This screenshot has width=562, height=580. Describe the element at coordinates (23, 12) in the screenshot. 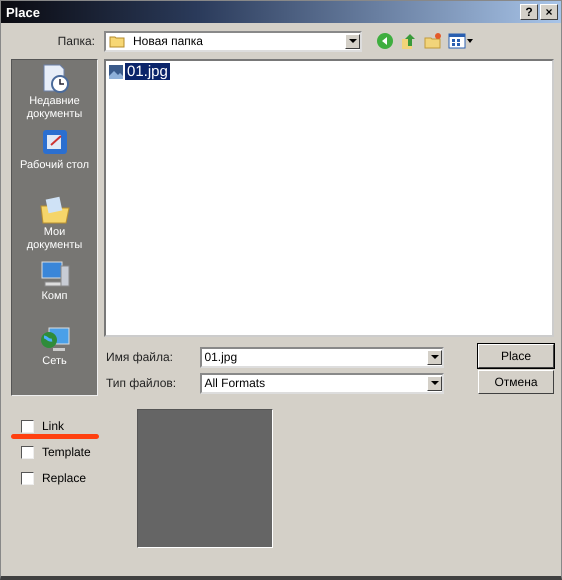

I see `window-title: Place` at that location.